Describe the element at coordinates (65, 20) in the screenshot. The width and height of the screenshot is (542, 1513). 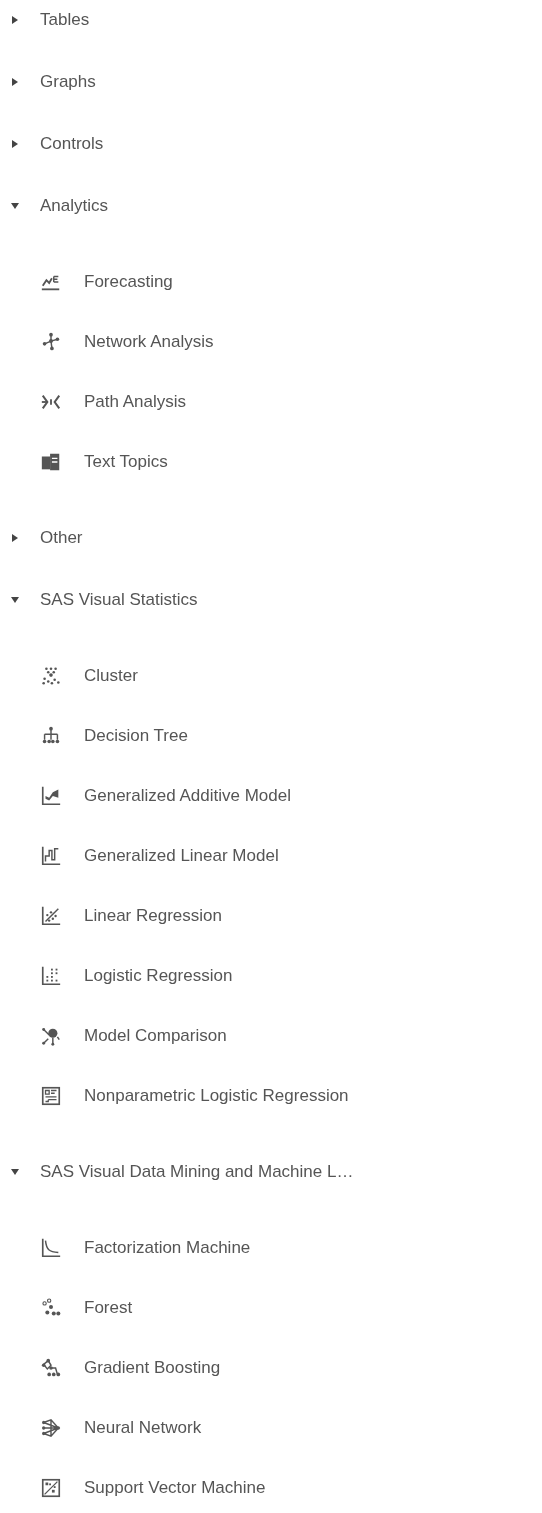
I see `section-header: Tables` at that location.